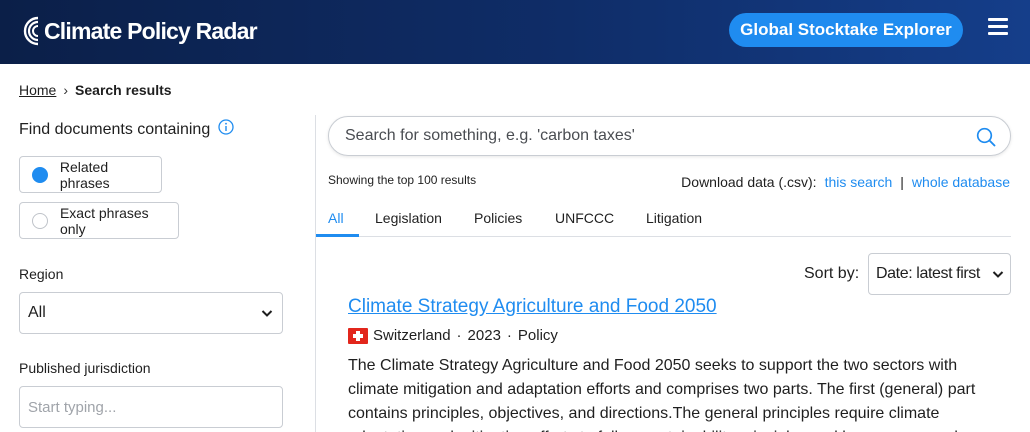 The width and height of the screenshot is (1030, 432). What do you see at coordinates (40, 220) in the screenshot?
I see `radio-unselected-icon` at bounding box center [40, 220].